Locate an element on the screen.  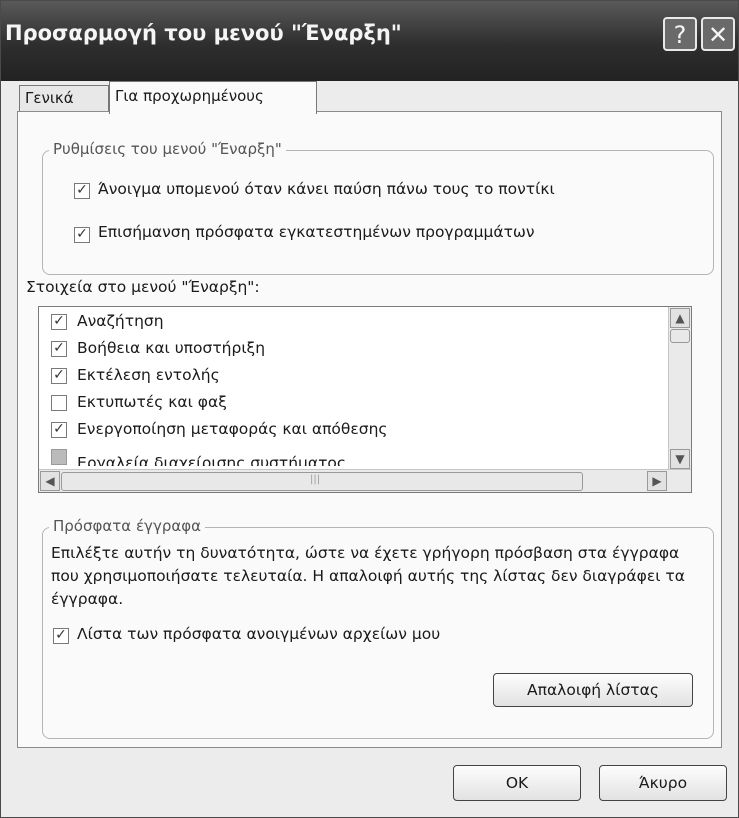
recent-documents-legend: Πρόσφατα έγγραφα is located at coordinates (127, 526).